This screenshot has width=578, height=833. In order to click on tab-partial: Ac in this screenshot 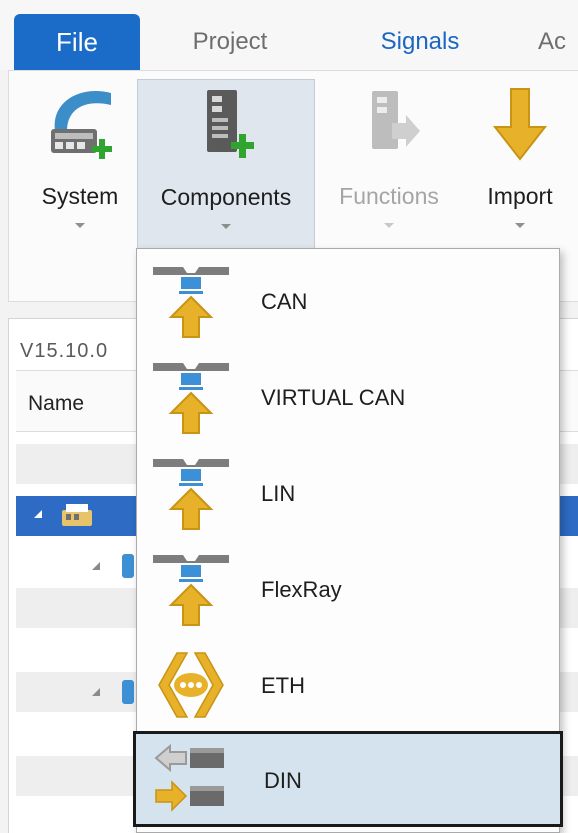, I will do `click(558, 42)`.